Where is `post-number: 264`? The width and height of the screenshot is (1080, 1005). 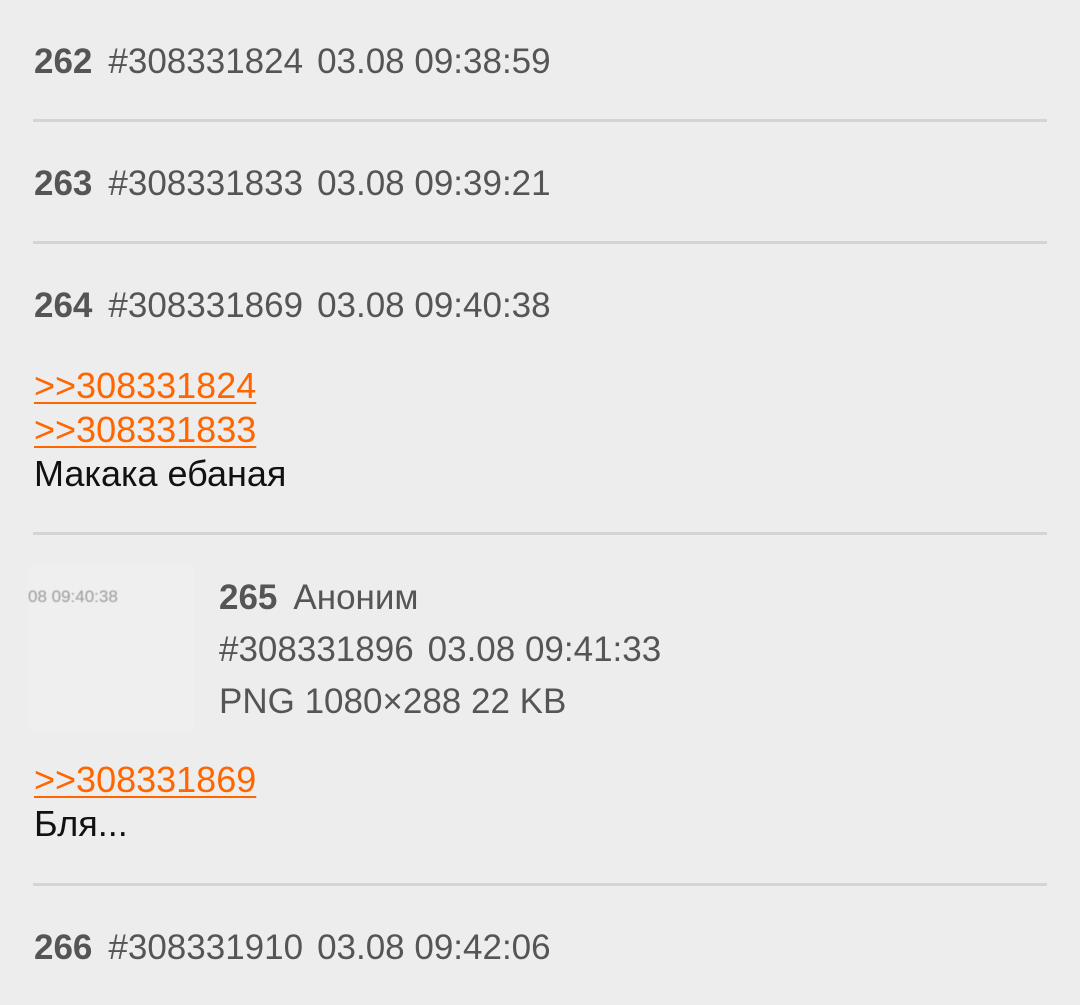
post-number: 264 is located at coordinates (63, 305).